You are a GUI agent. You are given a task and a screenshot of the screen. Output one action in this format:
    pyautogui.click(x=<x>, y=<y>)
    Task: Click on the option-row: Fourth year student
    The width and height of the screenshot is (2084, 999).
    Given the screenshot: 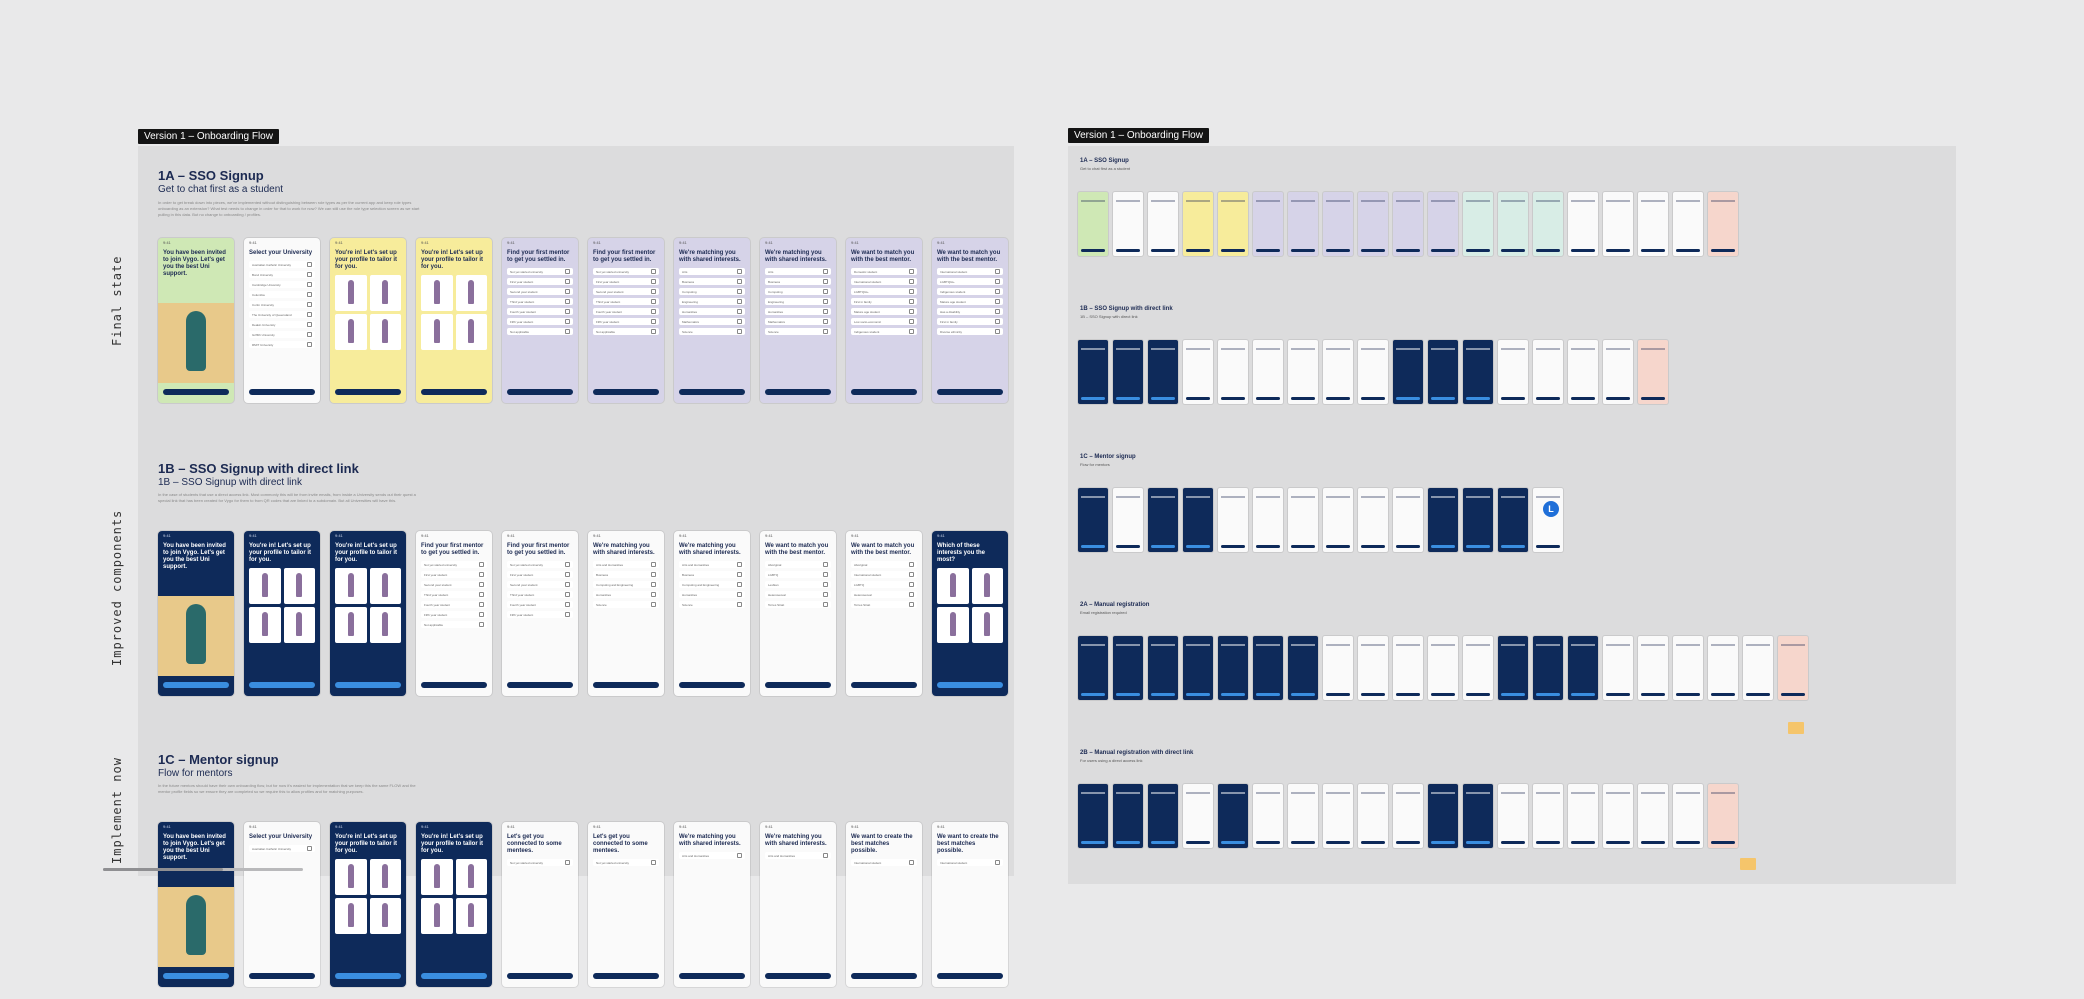 What is the action you would take?
    pyautogui.click(x=540, y=311)
    